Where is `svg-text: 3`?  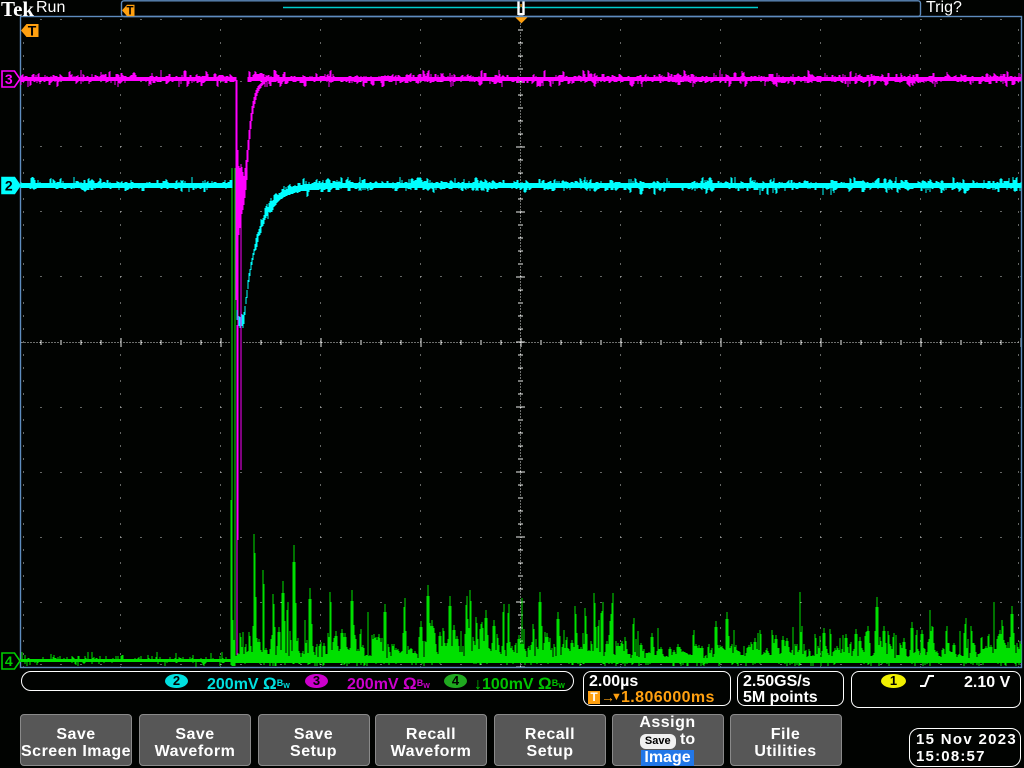 svg-text: 3 is located at coordinates (9, 79).